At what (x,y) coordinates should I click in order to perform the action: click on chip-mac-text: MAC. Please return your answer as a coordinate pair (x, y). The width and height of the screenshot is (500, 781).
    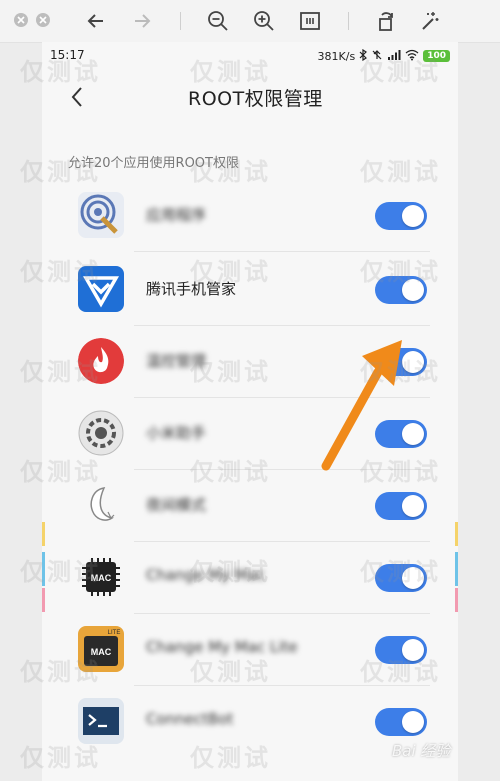
    Looking at the image, I should click on (101, 578).